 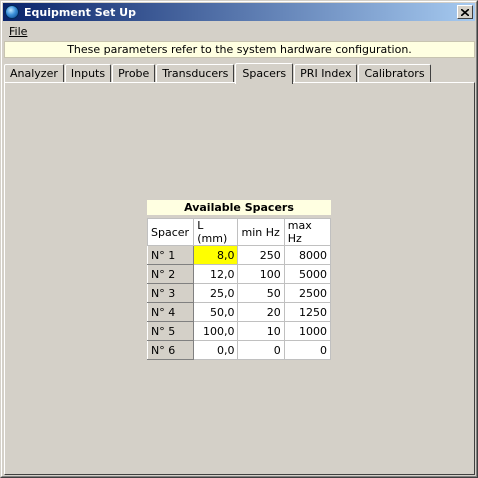 What do you see at coordinates (307, 274) in the screenshot?
I see `max-hz-cell: 5000` at bounding box center [307, 274].